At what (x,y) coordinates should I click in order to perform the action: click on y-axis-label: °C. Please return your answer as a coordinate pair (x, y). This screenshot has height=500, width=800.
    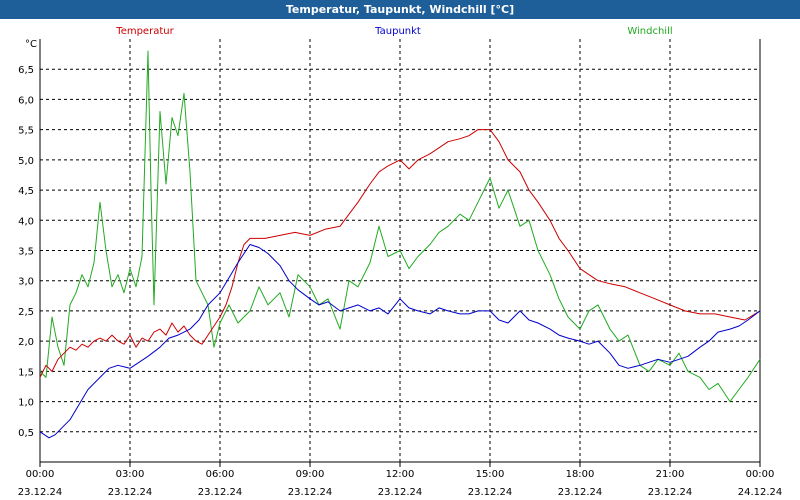
    Looking at the image, I should click on (31, 44).